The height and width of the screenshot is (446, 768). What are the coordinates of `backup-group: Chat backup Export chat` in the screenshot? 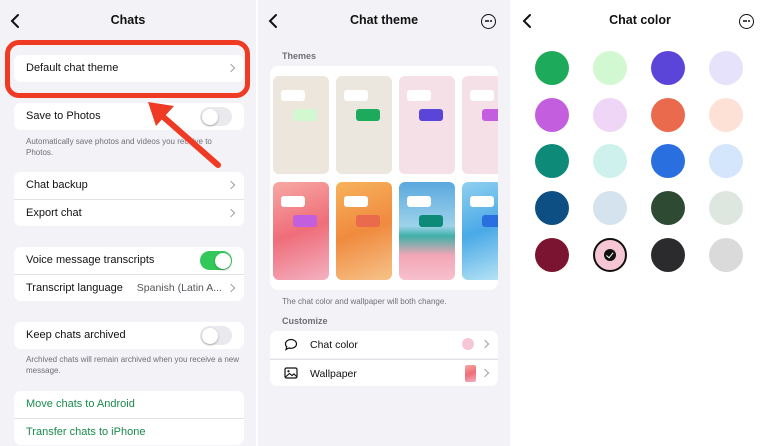 It's located at (129, 199).